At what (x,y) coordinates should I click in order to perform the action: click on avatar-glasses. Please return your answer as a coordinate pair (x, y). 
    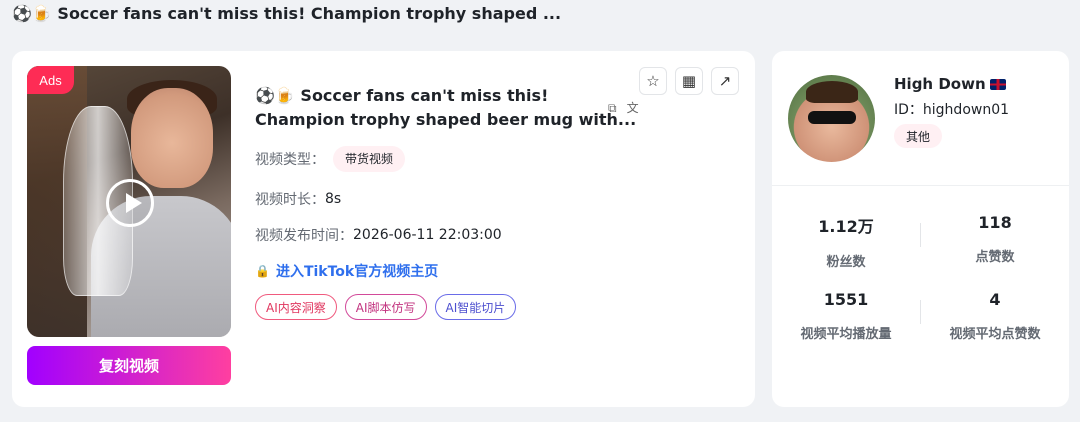
    Looking at the image, I should click on (832, 117).